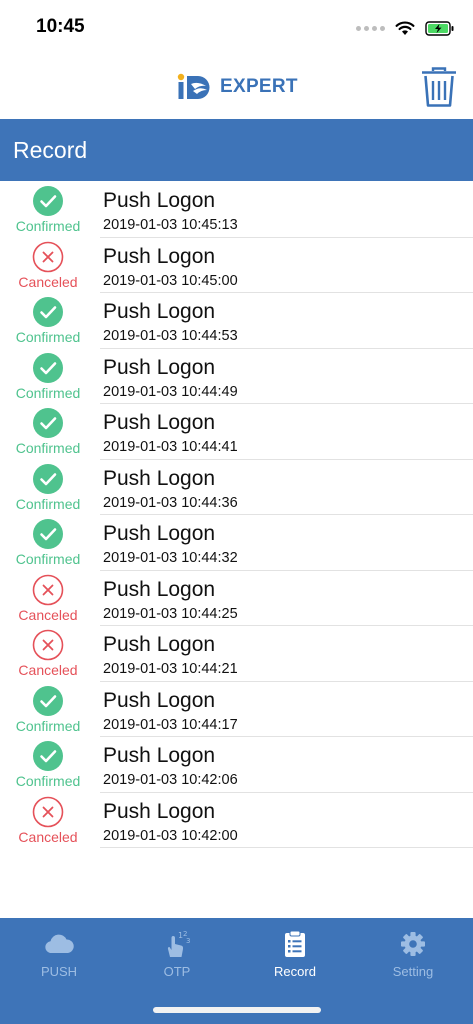 Image resolution: width=473 pixels, height=1024 pixels. What do you see at coordinates (439, 87) in the screenshot?
I see `delete-all-button` at bounding box center [439, 87].